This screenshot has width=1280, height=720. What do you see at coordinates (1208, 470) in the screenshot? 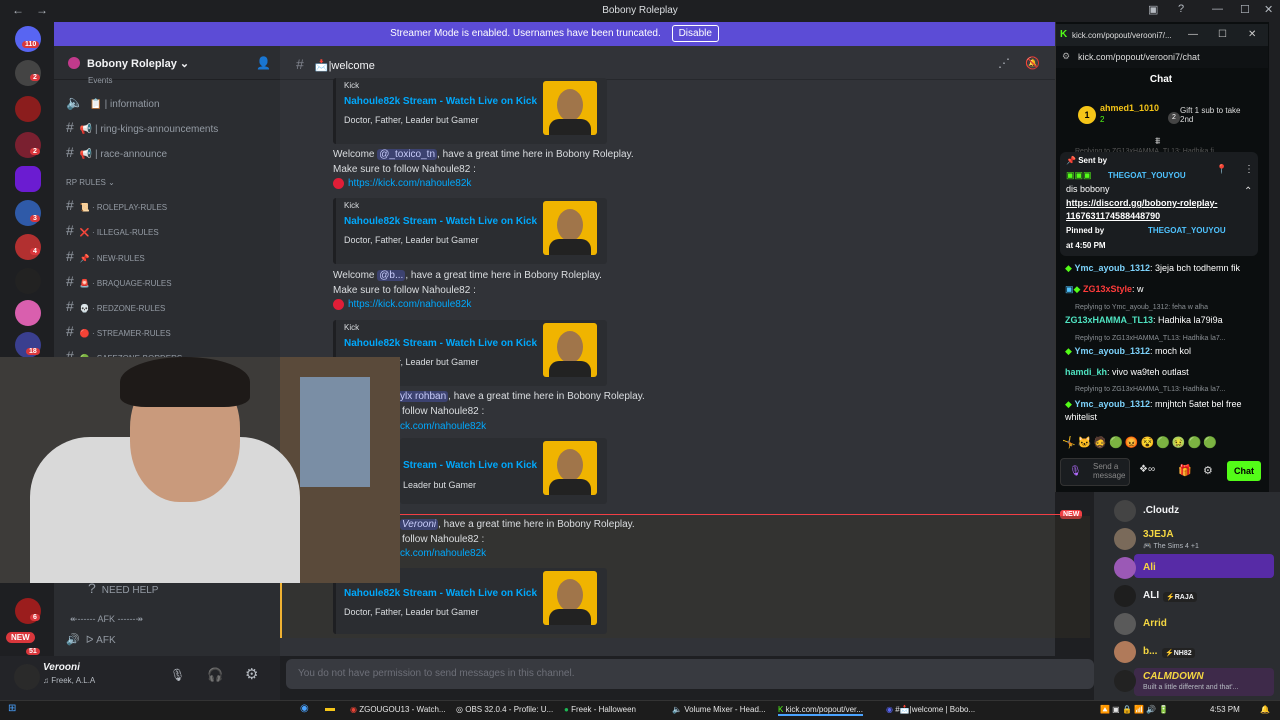
I see `settings-gear-icon: ⚙` at bounding box center [1208, 470].